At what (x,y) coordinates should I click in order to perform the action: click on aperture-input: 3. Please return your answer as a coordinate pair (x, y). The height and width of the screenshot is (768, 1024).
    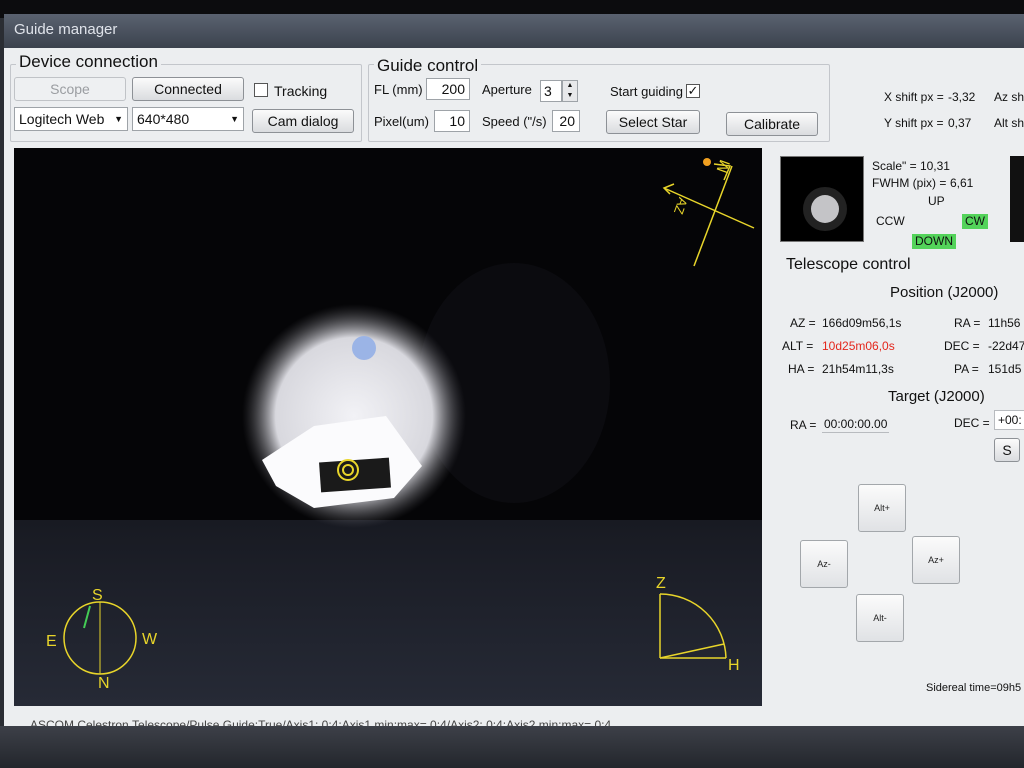
    Looking at the image, I should click on (551, 91).